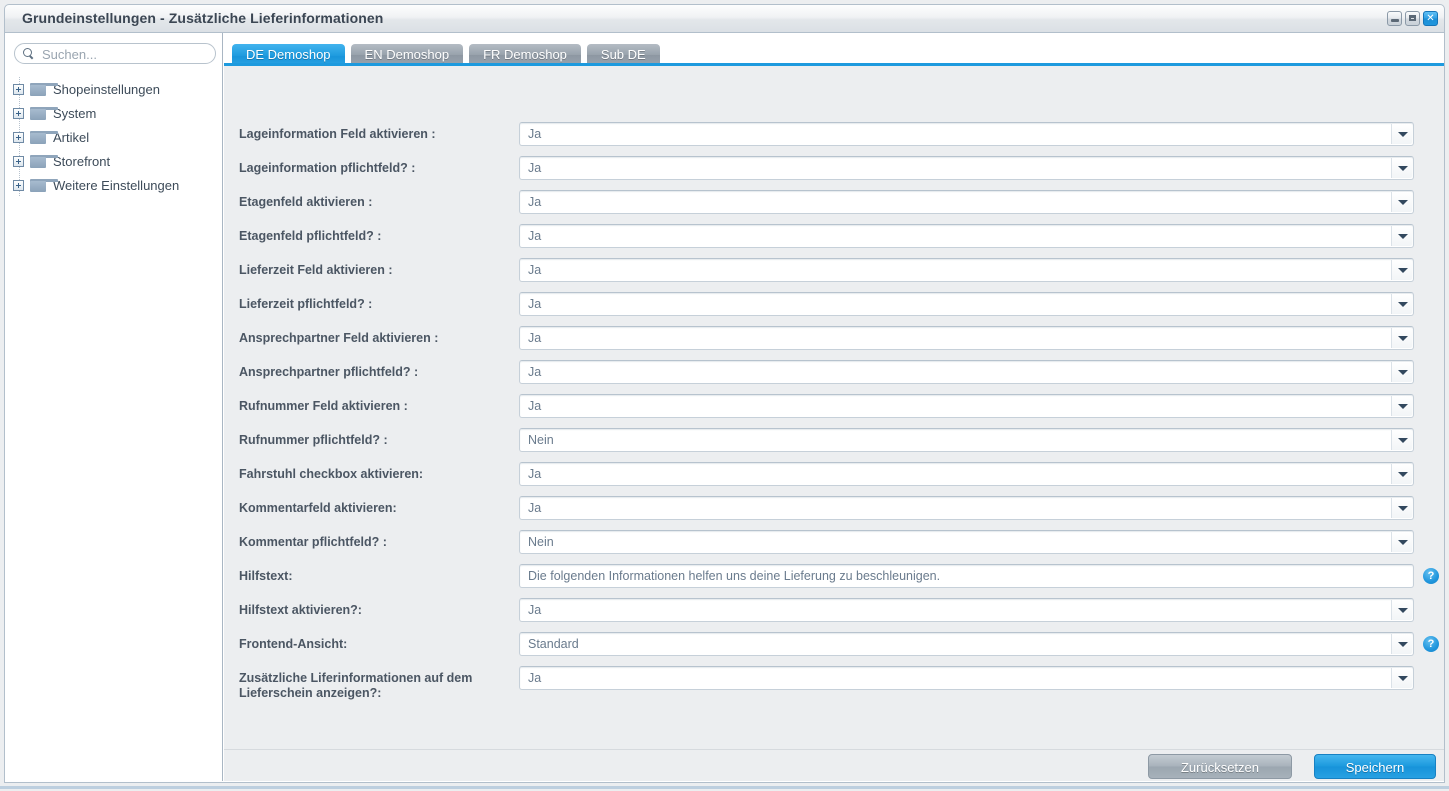  Describe the element at coordinates (327, 168) in the screenshot. I see `field-label: Lageinformation pflichtfeld? :` at that location.